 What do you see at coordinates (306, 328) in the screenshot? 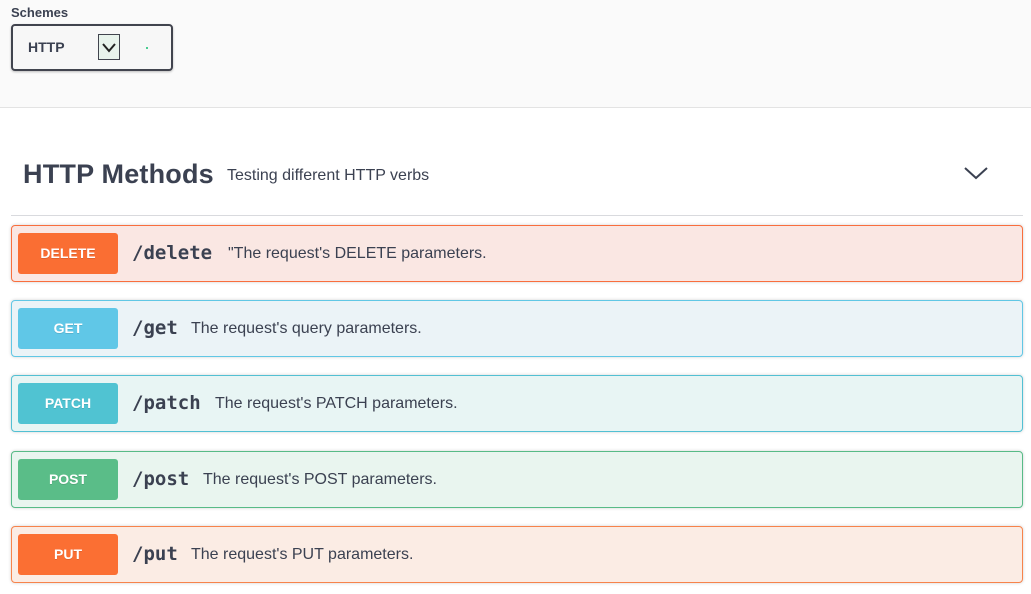
I see `operation-summary: The request's query parameters.` at bounding box center [306, 328].